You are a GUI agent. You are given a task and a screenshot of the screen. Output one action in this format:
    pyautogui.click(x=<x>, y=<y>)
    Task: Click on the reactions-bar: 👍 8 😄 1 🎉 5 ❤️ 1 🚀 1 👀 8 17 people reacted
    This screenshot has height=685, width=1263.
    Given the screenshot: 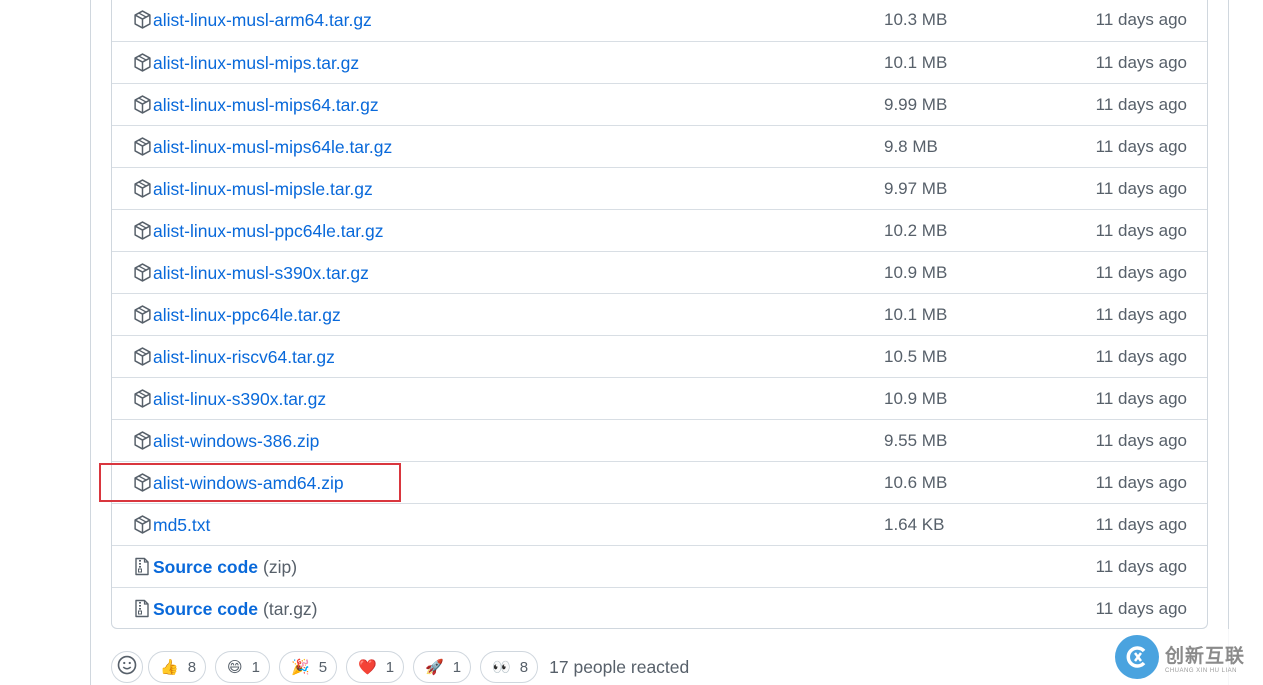 What is the action you would take?
    pyautogui.click(x=400, y=667)
    